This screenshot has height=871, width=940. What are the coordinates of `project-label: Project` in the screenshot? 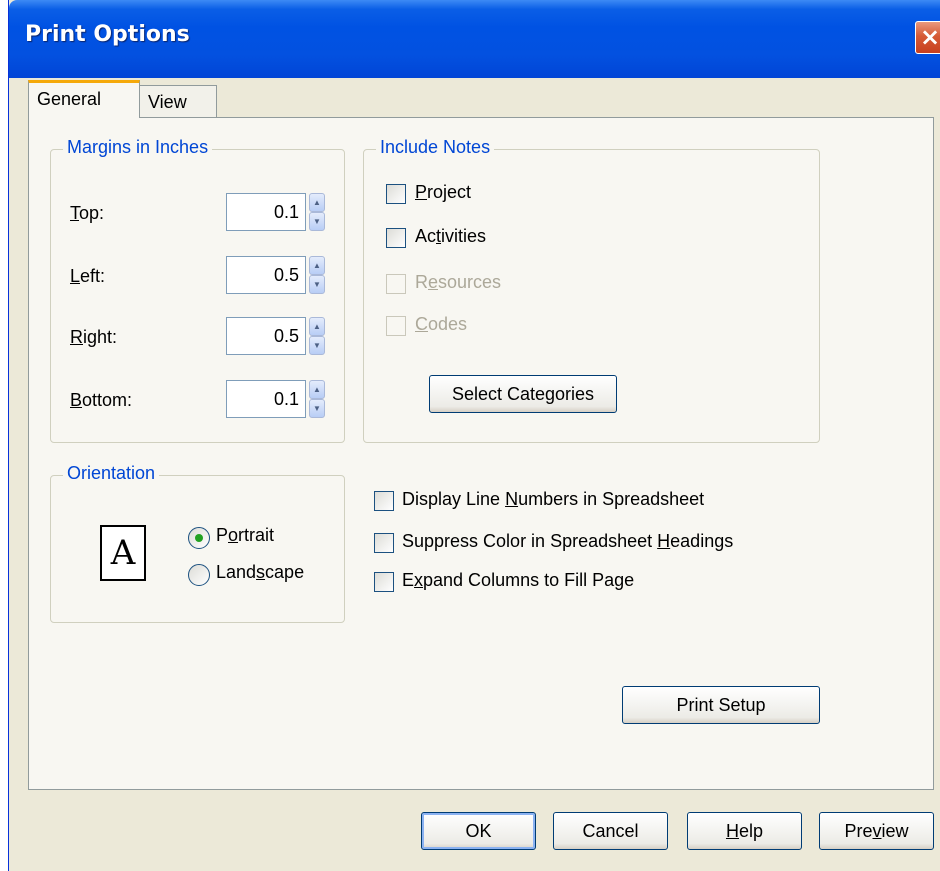 It's located at (443, 192).